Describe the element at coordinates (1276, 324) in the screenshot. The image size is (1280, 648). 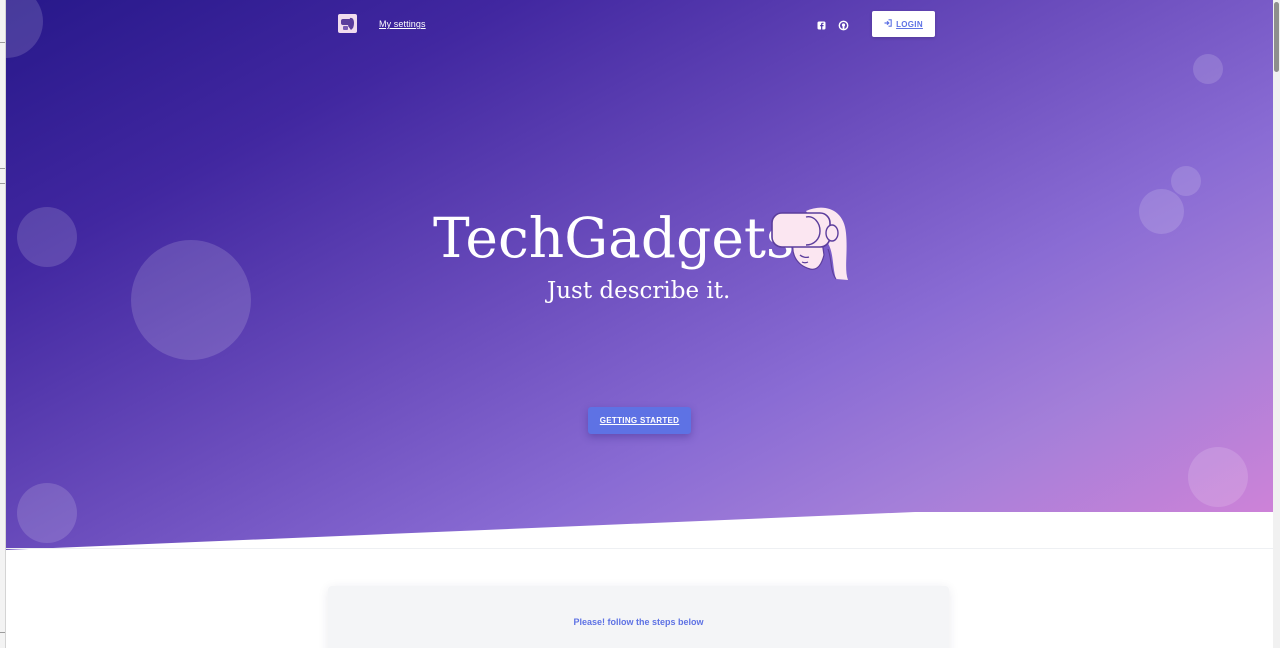
I see `vertical-scrollbar` at that location.